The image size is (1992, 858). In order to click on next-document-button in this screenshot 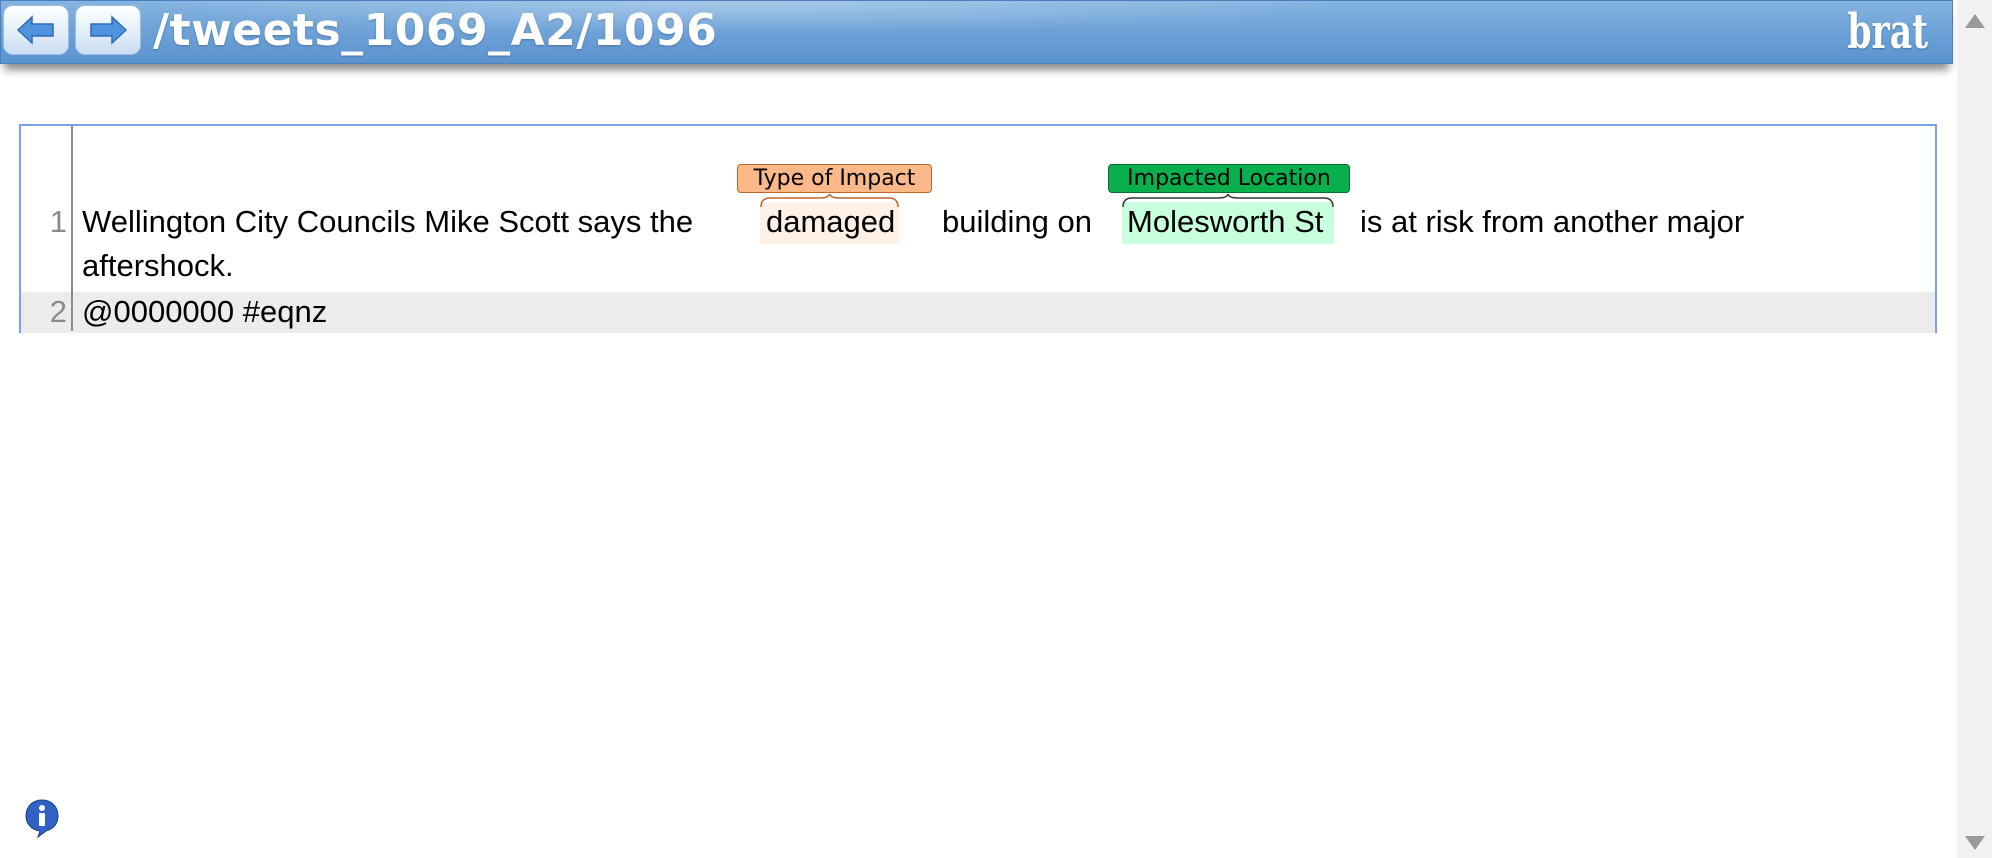, I will do `click(108, 30)`.